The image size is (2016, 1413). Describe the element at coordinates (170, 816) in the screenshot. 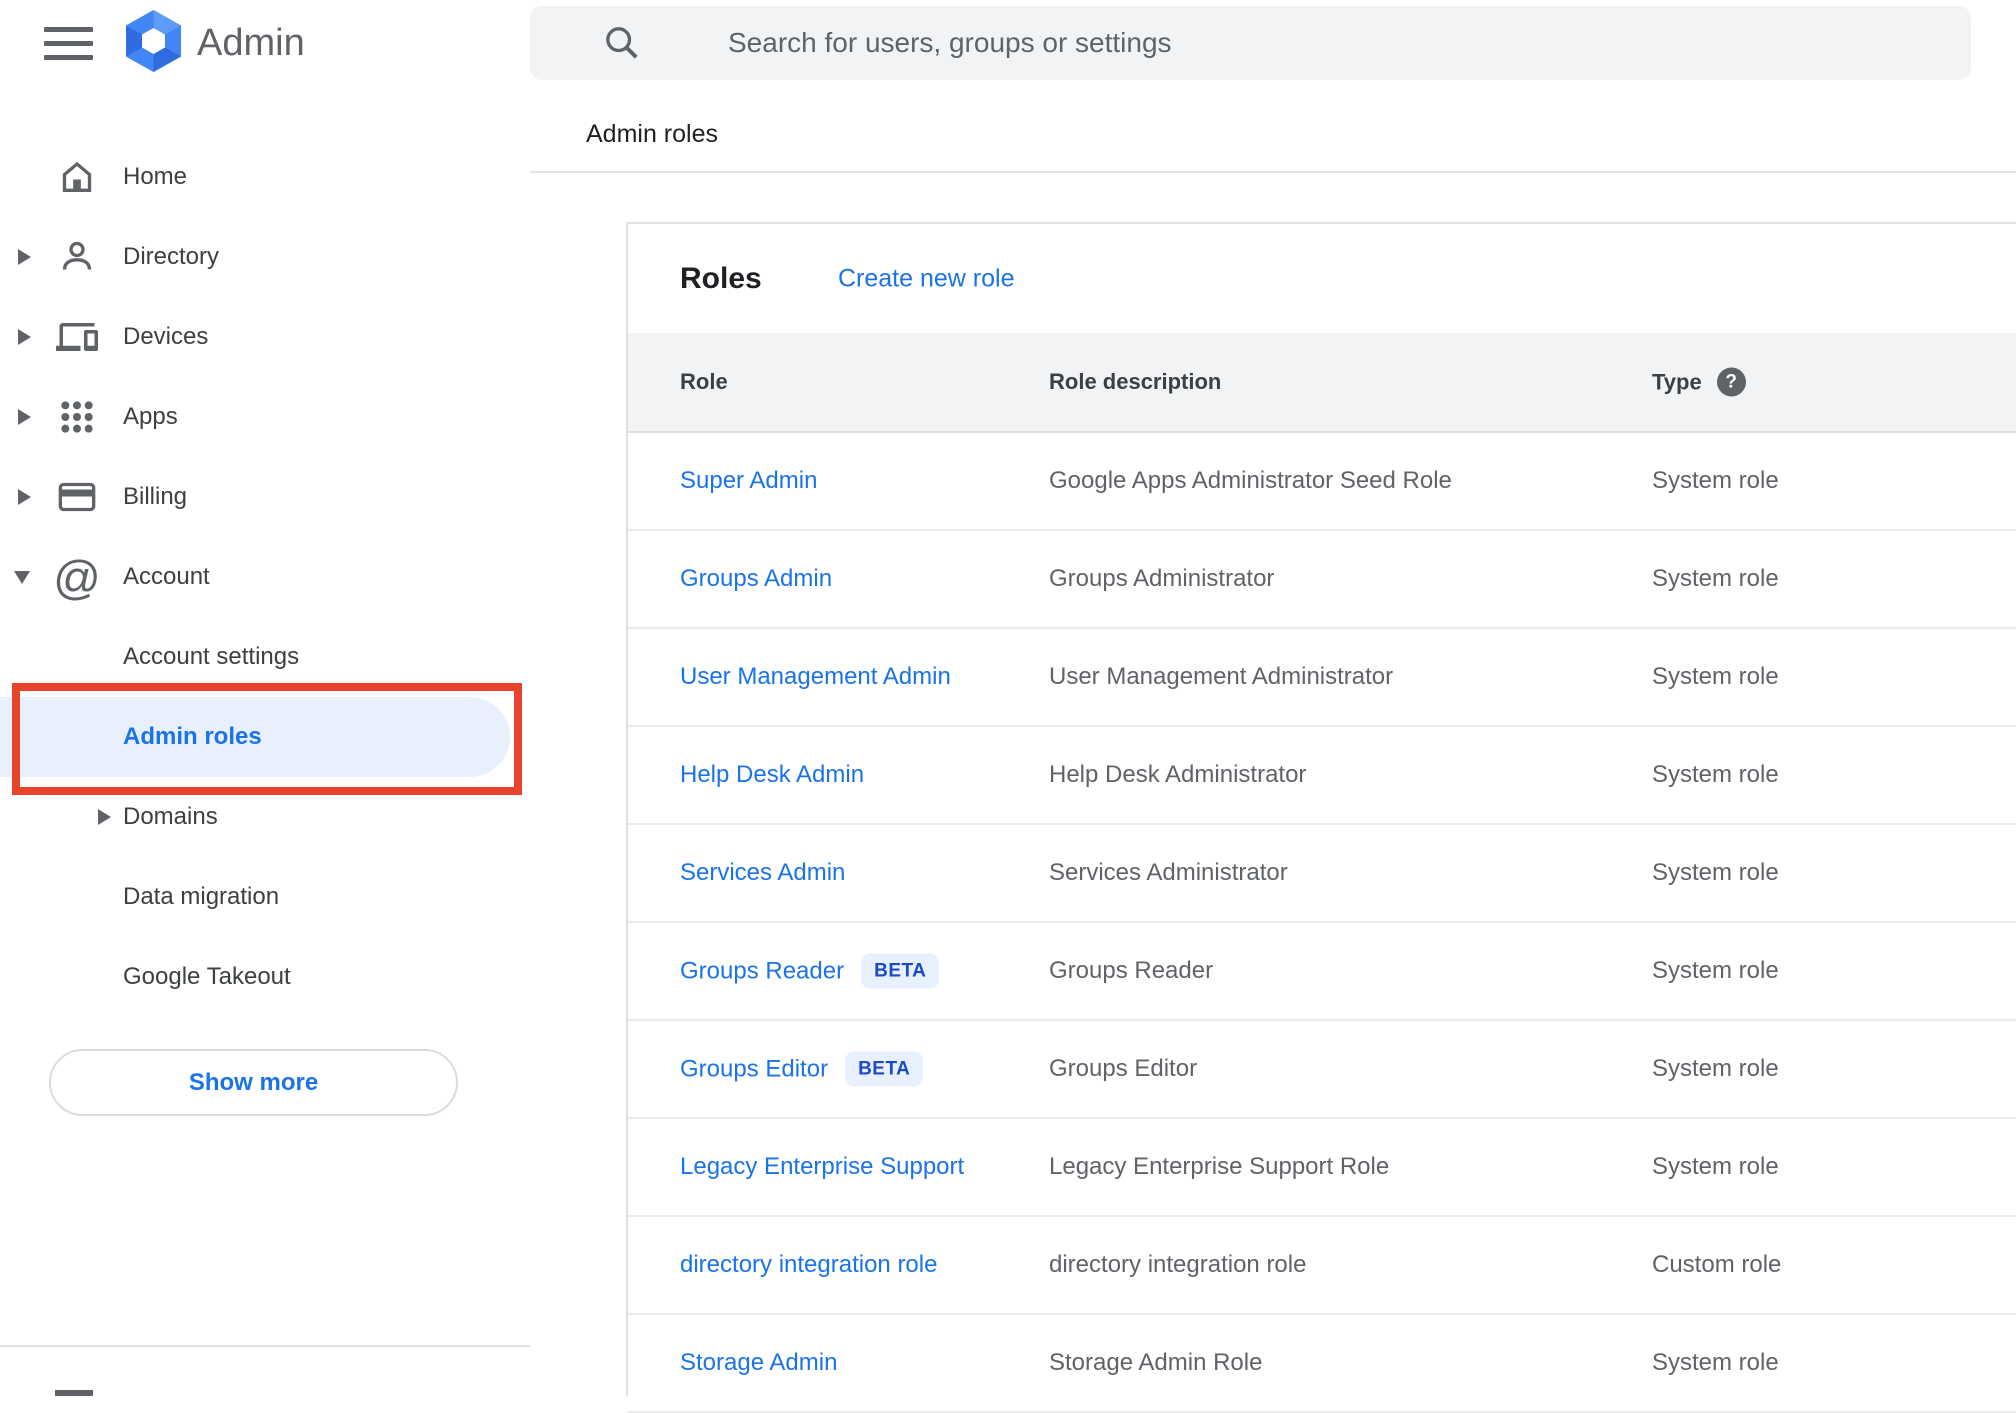

I see `sidebar-item-label: Domains` at that location.